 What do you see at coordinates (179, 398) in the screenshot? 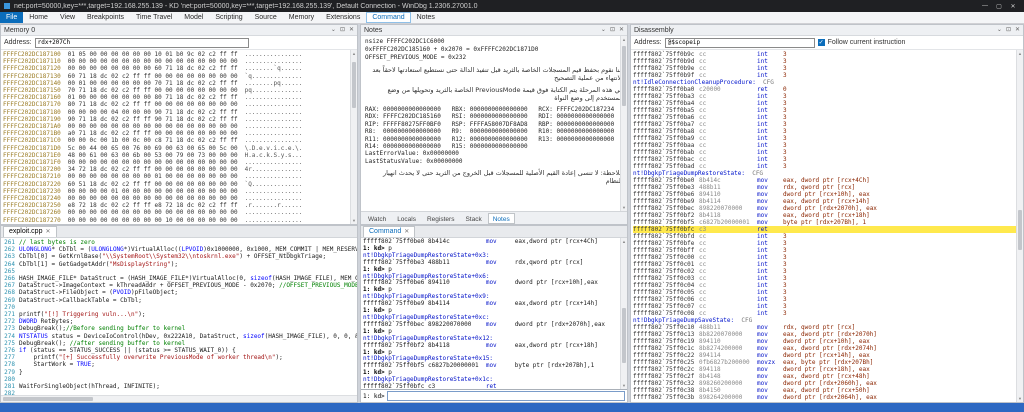
I see `source-hscrollbar` at bounding box center [179, 398].